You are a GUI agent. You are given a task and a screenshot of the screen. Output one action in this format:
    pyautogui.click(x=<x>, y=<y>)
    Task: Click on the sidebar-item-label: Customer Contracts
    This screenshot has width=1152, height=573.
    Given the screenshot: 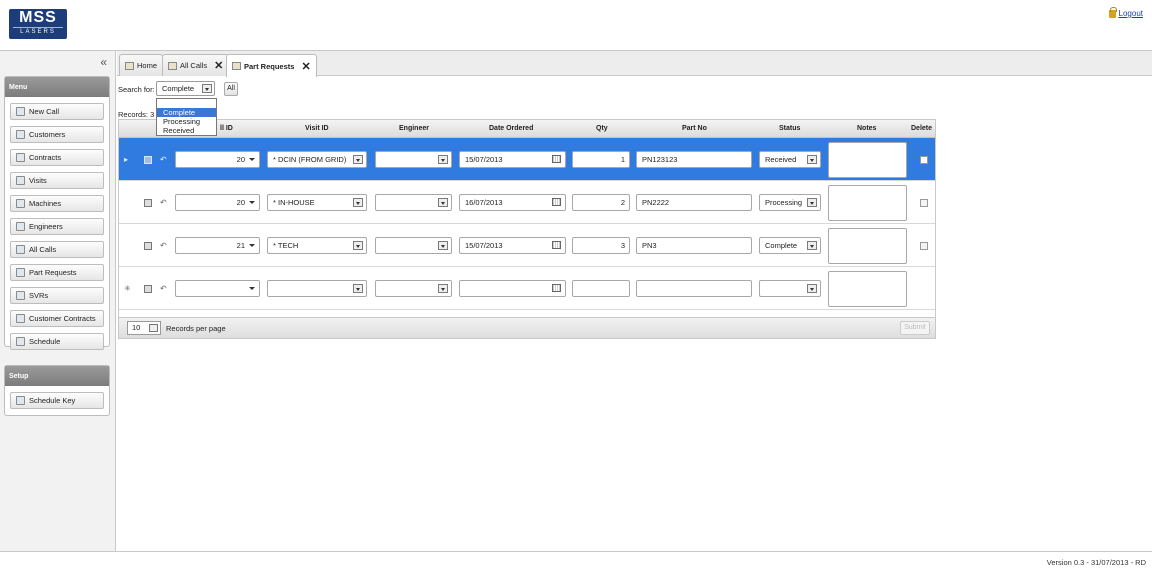 What is the action you would take?
    pyautogui.click(x=62, y=318)
    